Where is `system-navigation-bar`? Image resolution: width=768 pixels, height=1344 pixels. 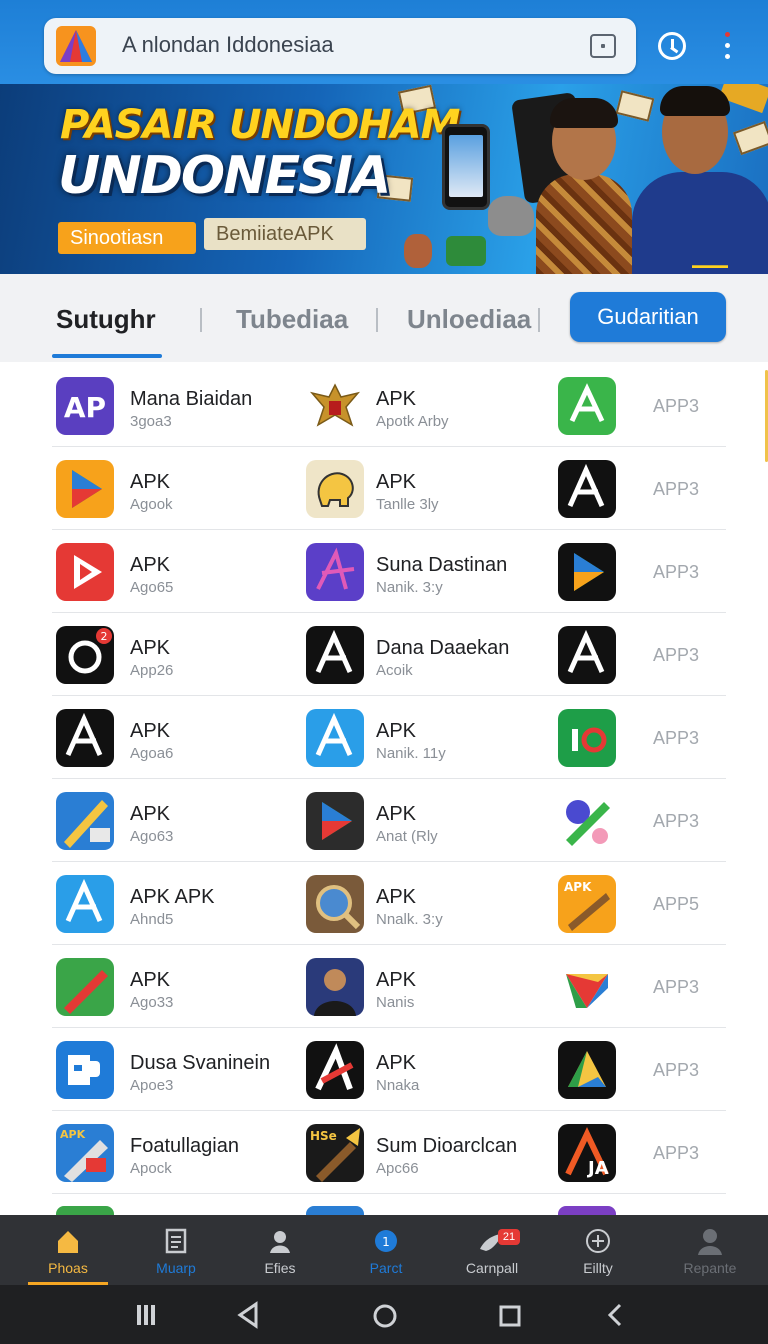 system-navigation-bar is located at coordinates (384, 1314).